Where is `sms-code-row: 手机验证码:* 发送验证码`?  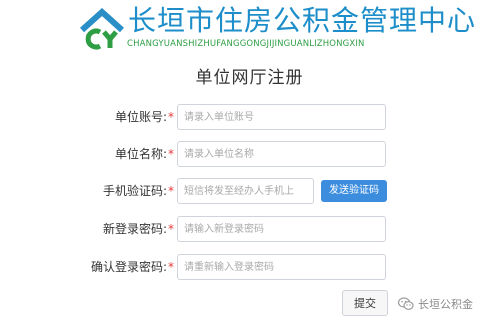
sms-code-row: 手机验证码:* 发送验证码 is located at coordinates (249, 191).